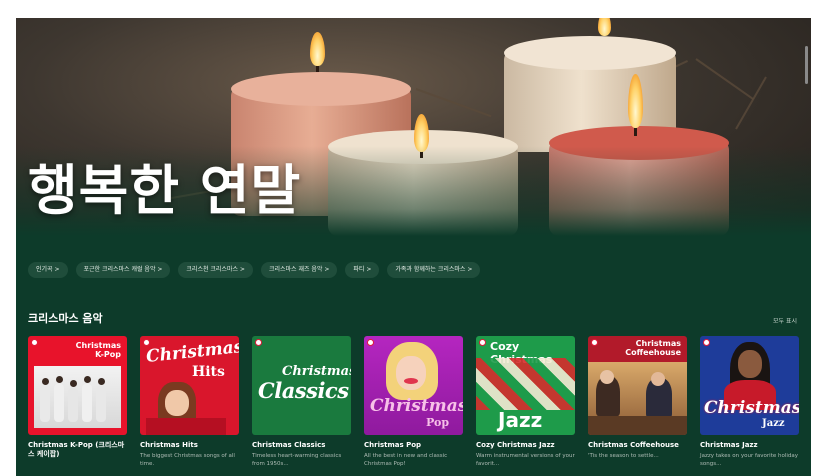  Describe the element at coordinates (653, 352) in the screenshot. I see `cover-text: Coffeehouse` at that location.